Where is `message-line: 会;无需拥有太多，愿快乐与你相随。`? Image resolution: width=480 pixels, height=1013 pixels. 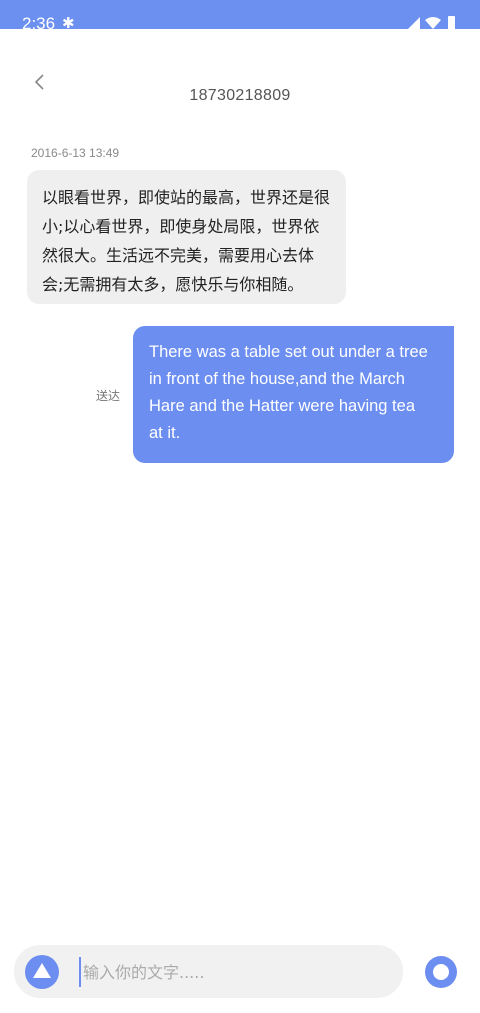
message-line: 会;无需拥有太多，愿快乐与你相随。 is located at coordinates (173, 284).